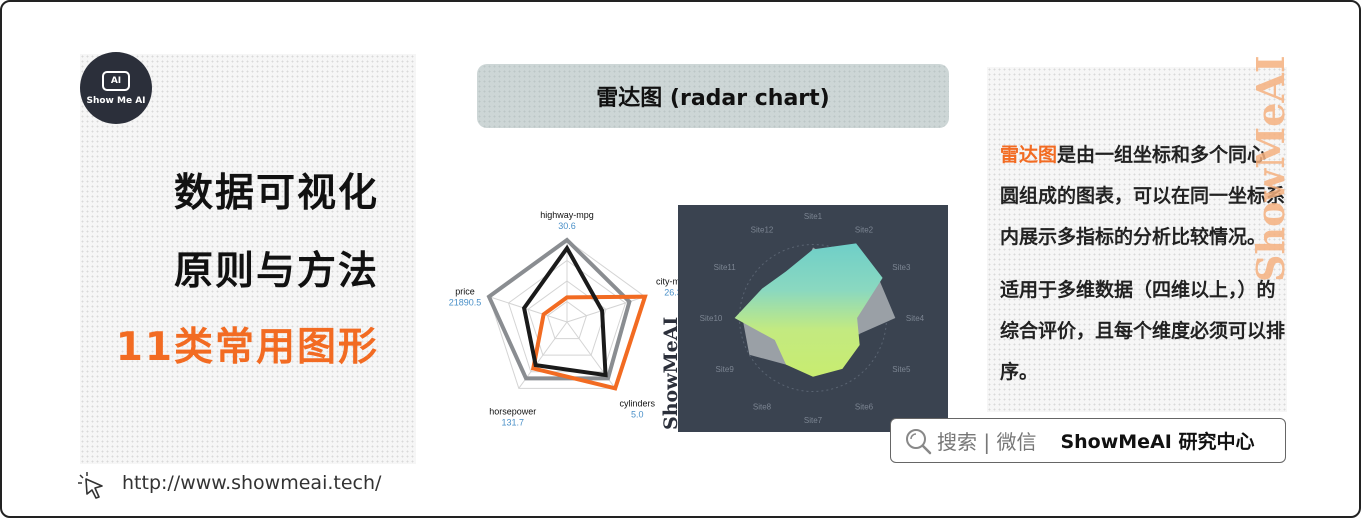 Image resolution: width=1361 pixels, height=518 pixels. I want to click on search-label: 搜索 | 微信, so click(987, 442).